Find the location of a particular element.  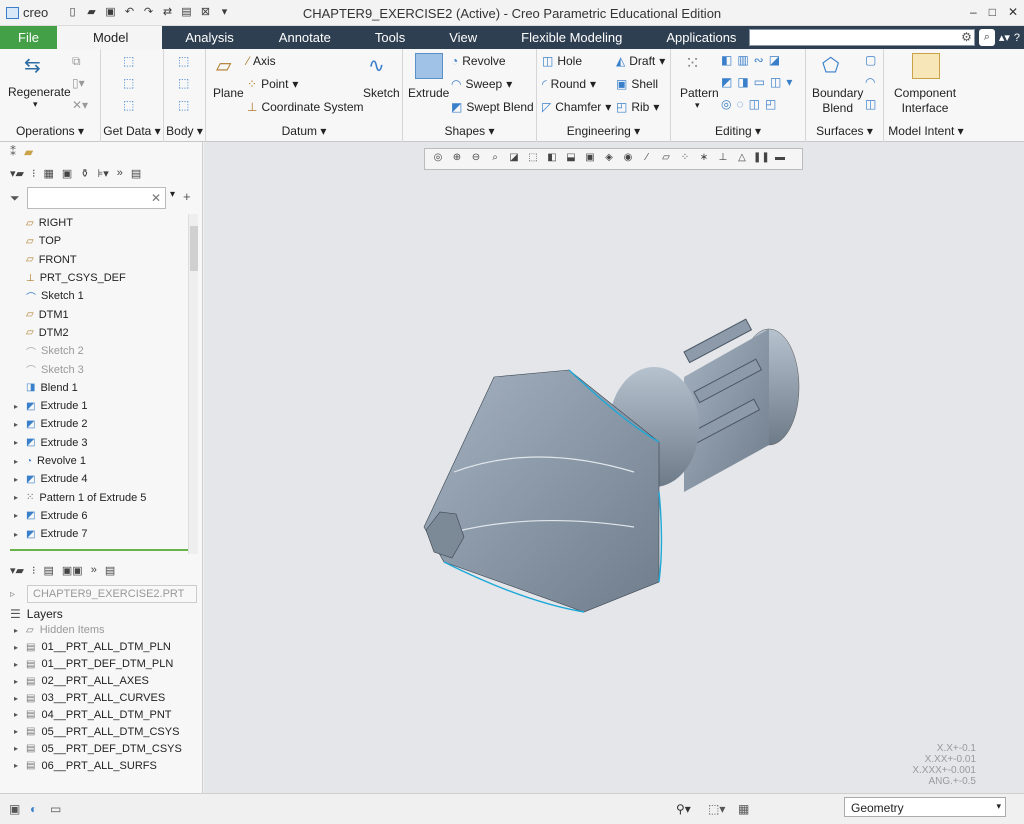

layer-item: ▸ ▤ 06__PRT_ALL_SURFS is located at coordinates (102, 765).